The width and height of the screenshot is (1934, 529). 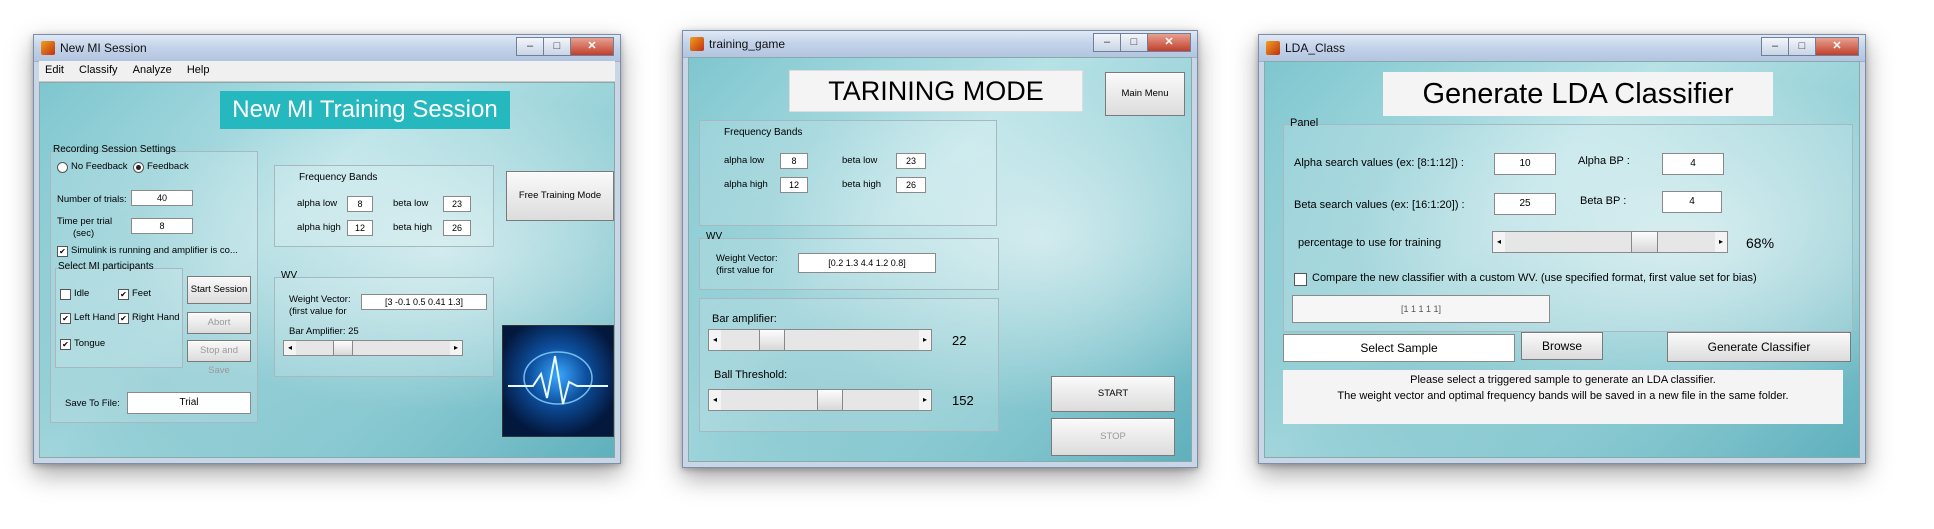 I want to click on time-per-trial-input: 8, so click(x=162, y=226).